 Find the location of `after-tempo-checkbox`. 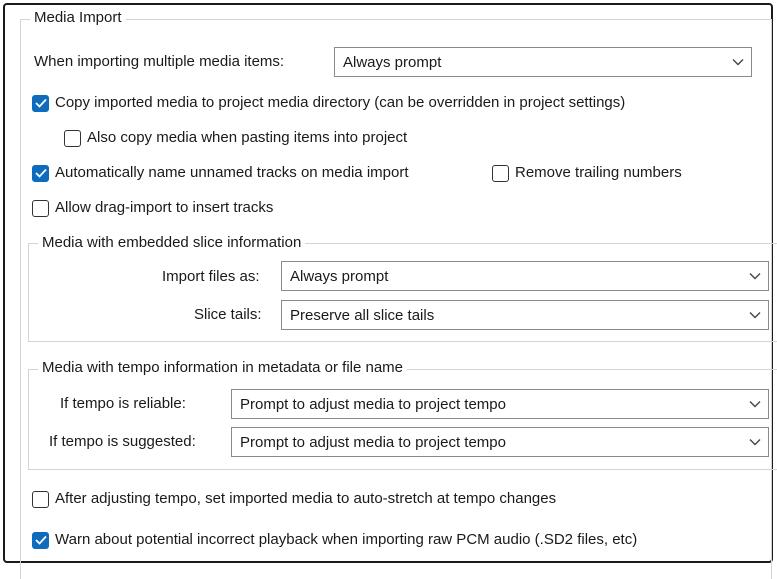

after-tempo-checkbox is located at coordinates (40, 499).